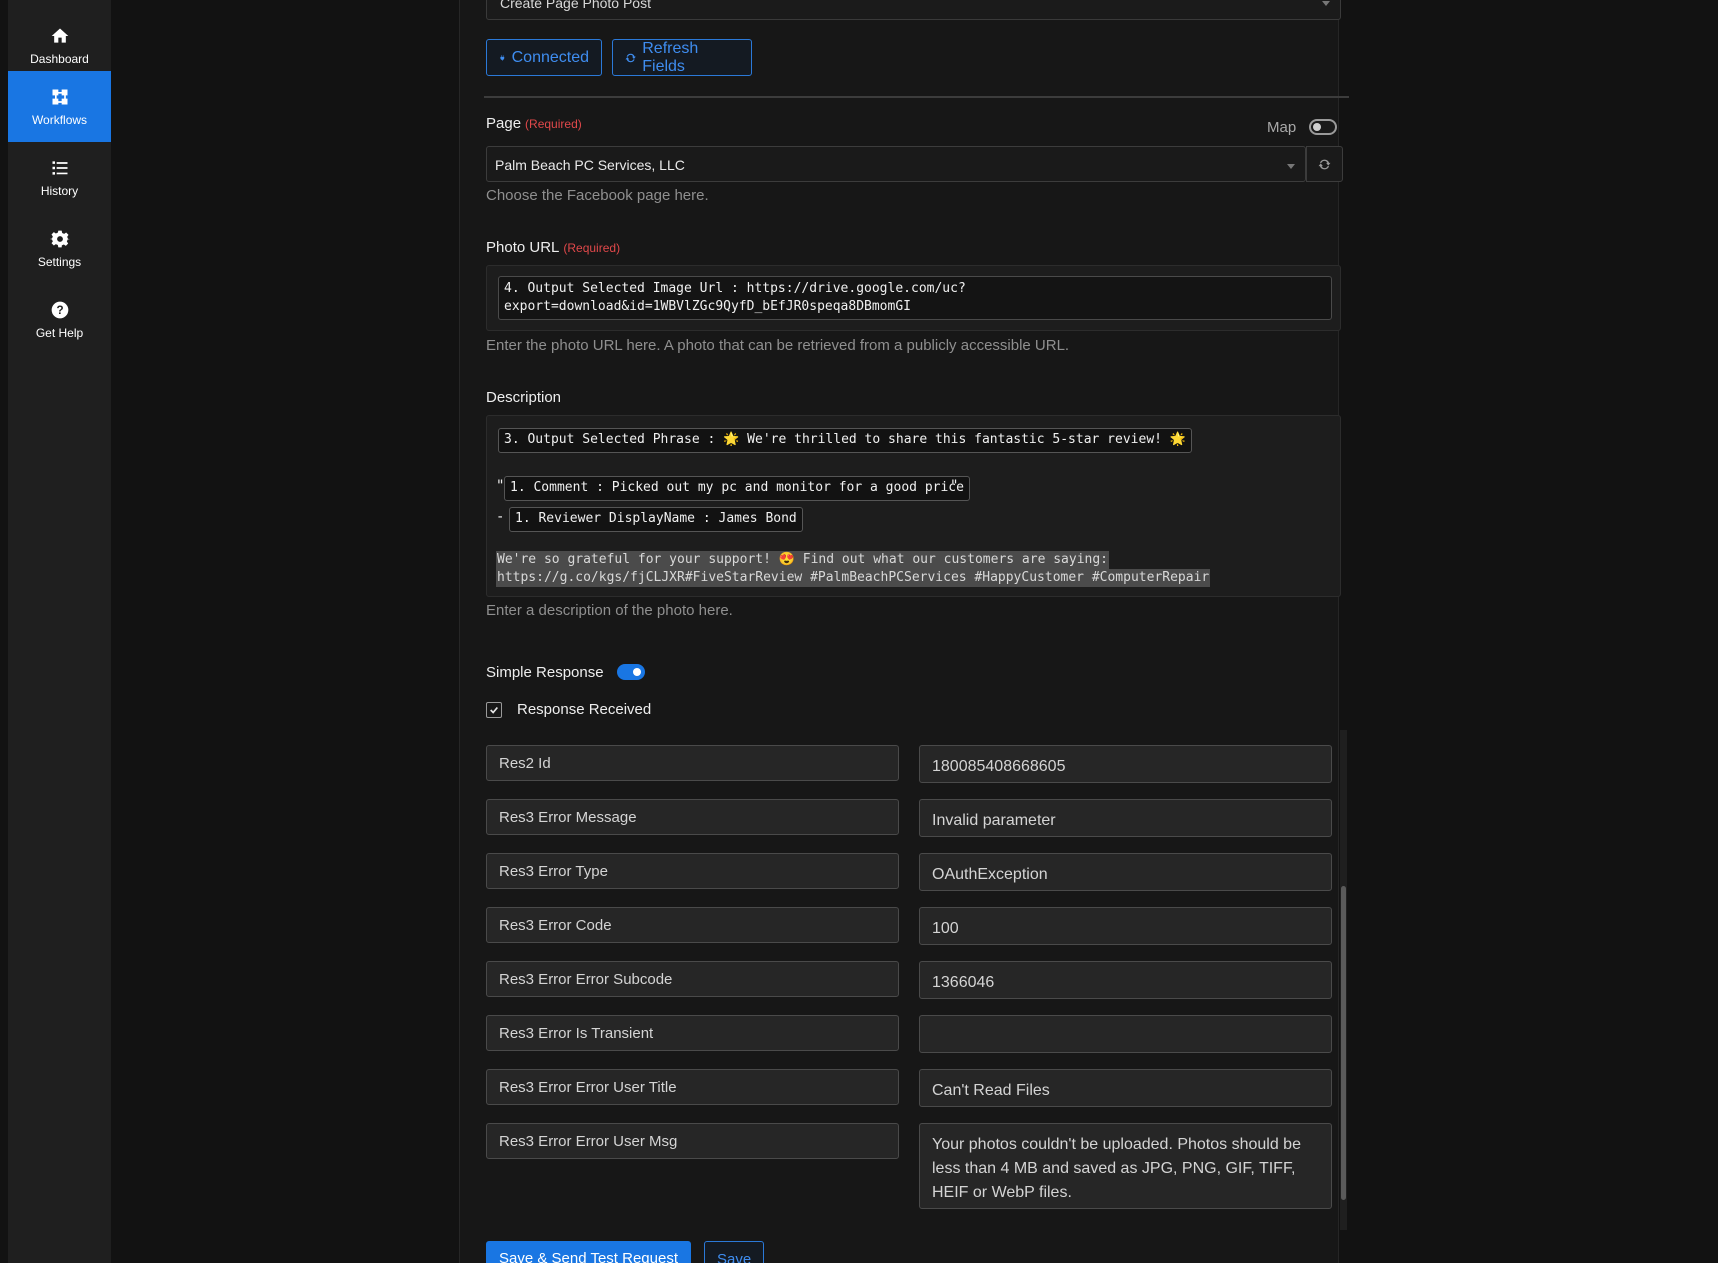  Describe the element at coordinates (59, 96) in the screenshot. I see `workflows-icon` at that location.